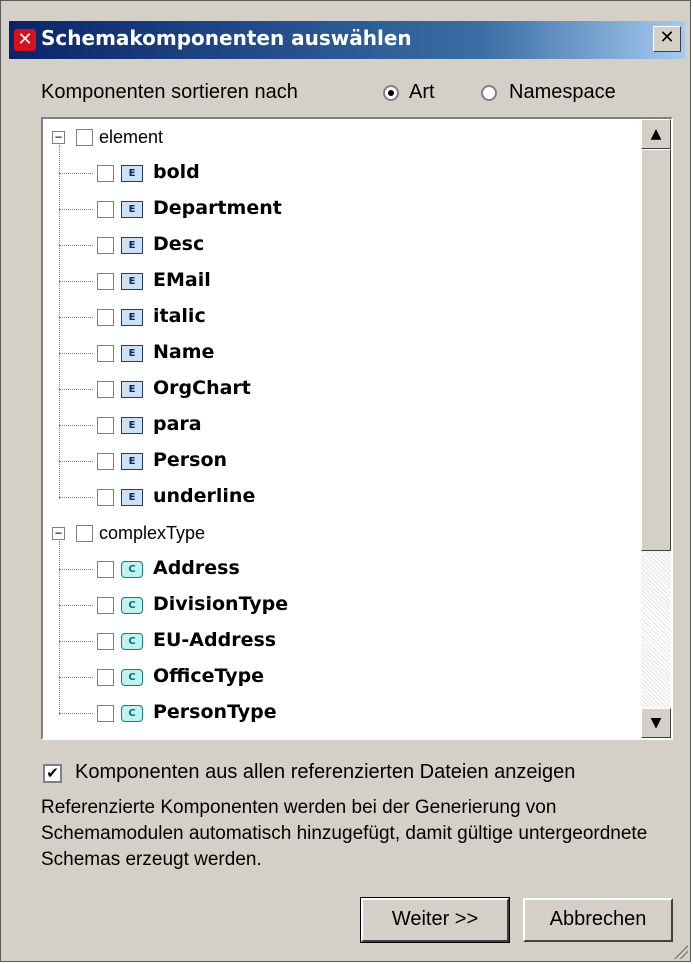  Describe the element at coordinates (342, 643) in the screenshot. I see `tree-item: C EU-Address` at that location.